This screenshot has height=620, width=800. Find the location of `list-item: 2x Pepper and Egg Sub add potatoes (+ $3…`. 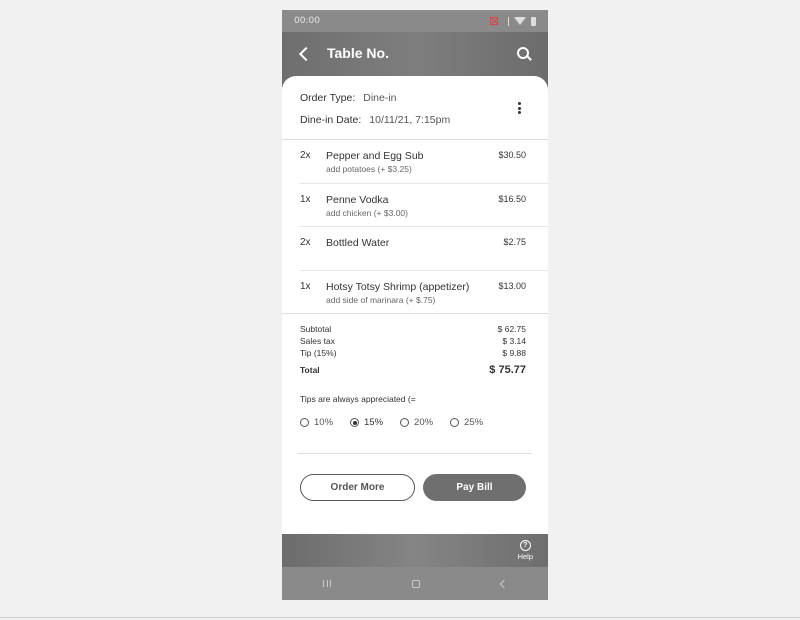

list-item: 2x Pepper and Egg Sub add potatoes (+ $3… is located at coordinates (424, 162).